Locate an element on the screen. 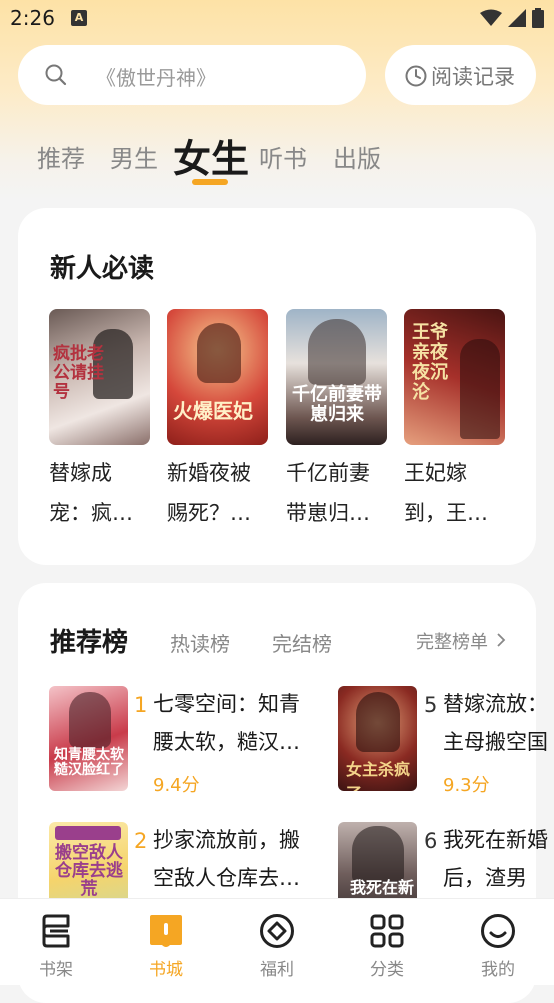 The height and width of the screenshot is (1003, 554). nav-label: 书城 is located at coordinates (166, 970).